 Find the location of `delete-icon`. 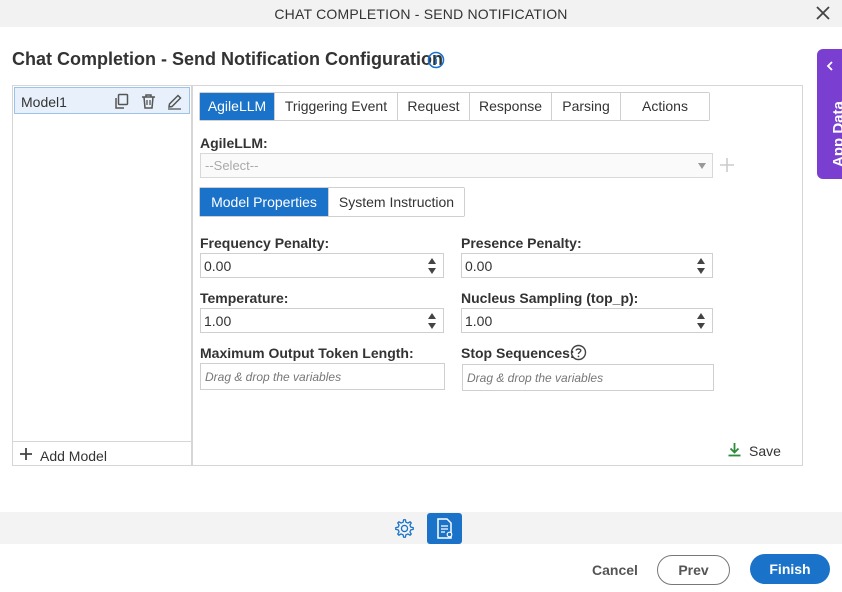

delete-icon is located at coordinates (148, 101).